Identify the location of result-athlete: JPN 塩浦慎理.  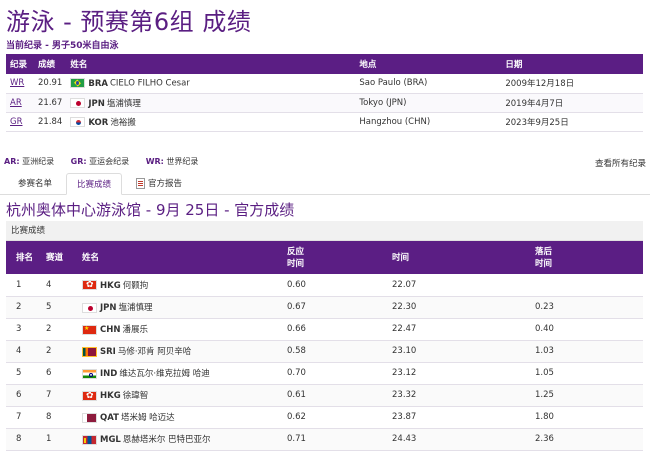
(180, 307).